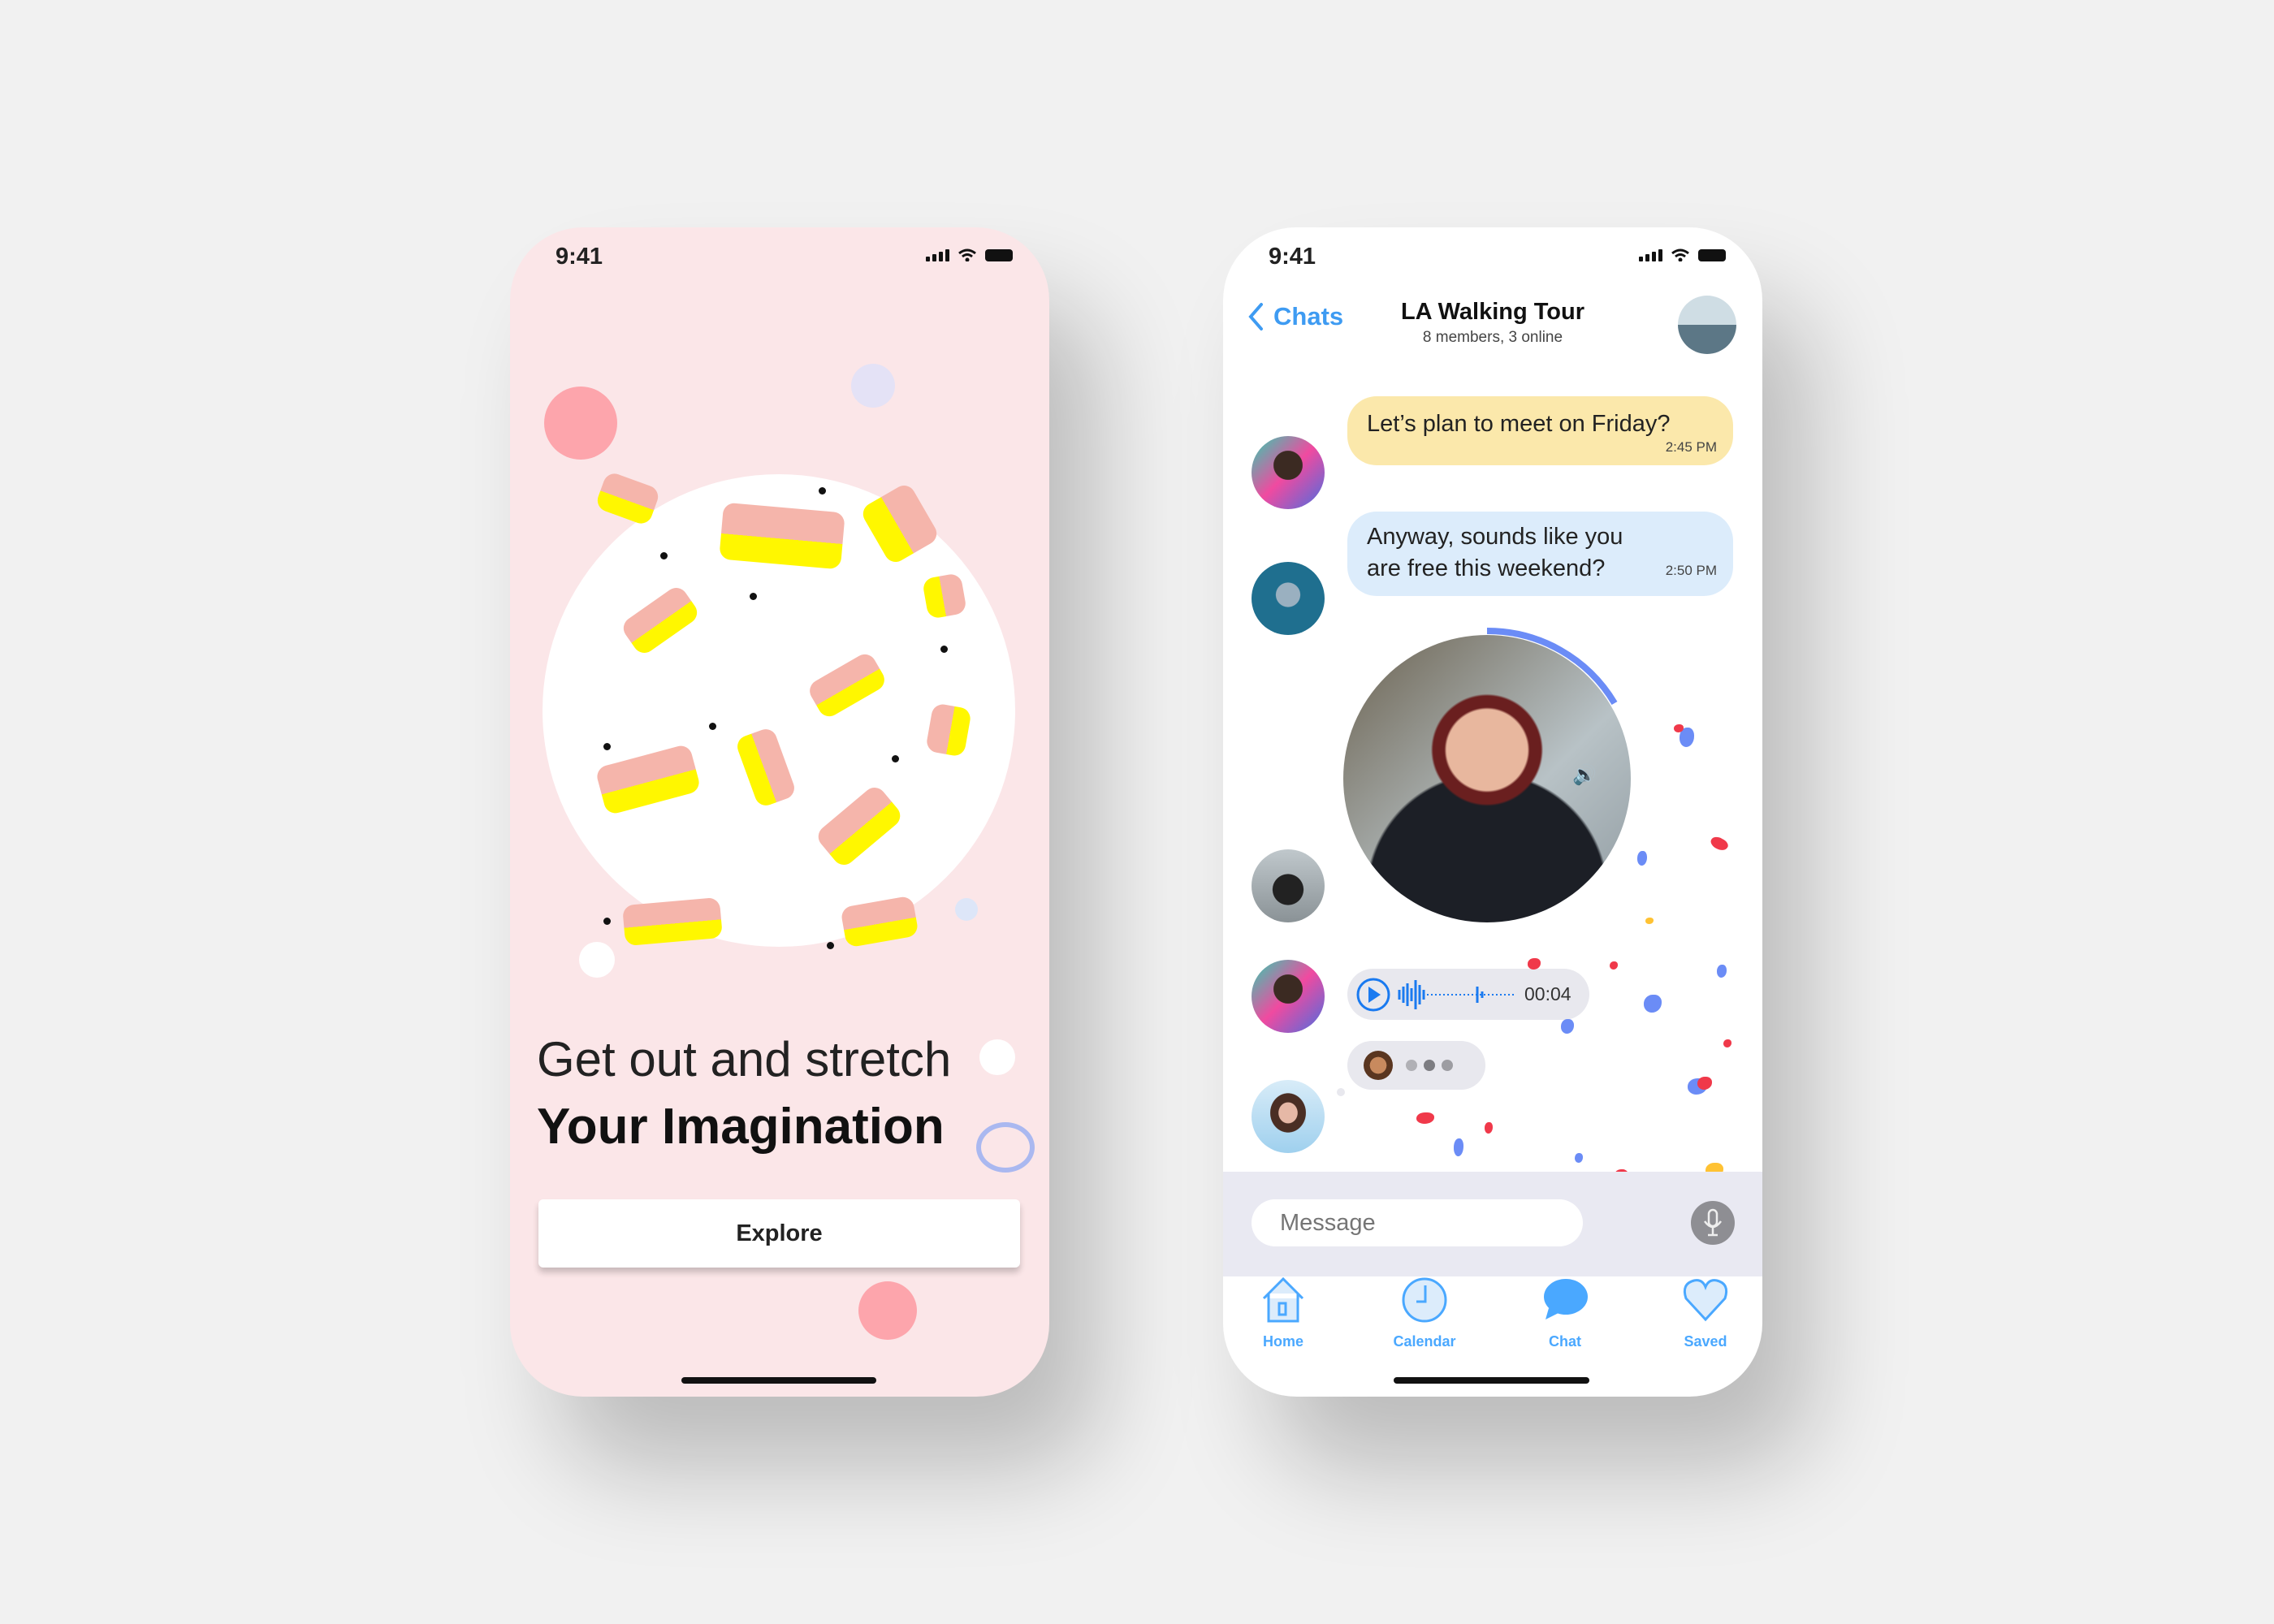 The width and height of the screenshot is (2274, 1624). I want to click on clock-icon, so click(1424, 1300).